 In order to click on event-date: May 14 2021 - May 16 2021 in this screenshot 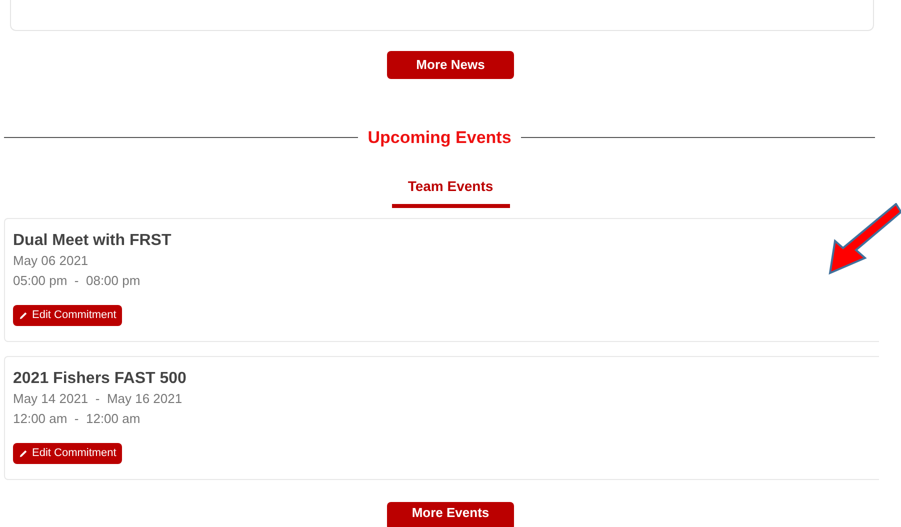, I will do `click(98, 399)`.